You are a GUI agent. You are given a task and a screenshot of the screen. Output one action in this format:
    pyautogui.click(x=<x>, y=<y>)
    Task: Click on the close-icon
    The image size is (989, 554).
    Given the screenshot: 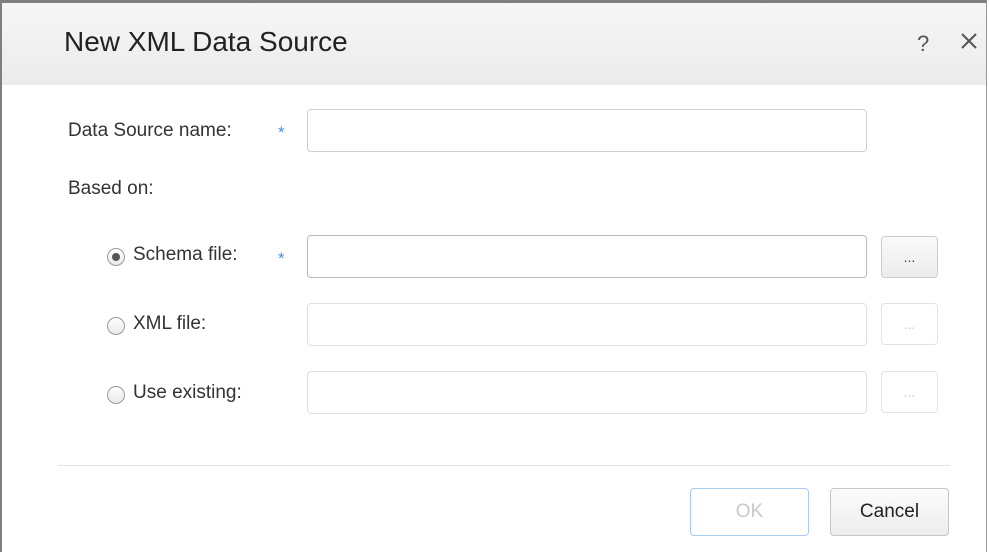 What is the action you would take?
    pyautogui.click(x=969, y=41)
    